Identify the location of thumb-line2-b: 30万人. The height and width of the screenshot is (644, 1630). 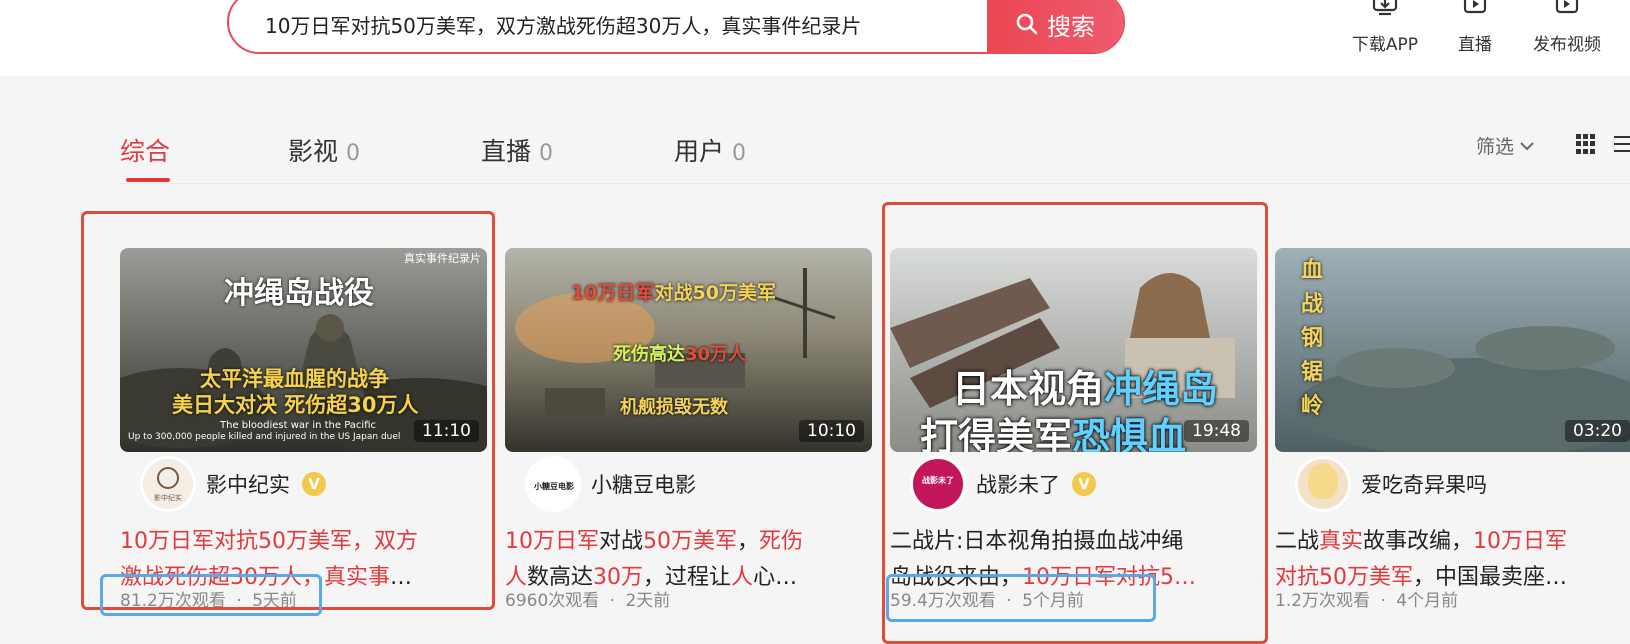
(716, 354).